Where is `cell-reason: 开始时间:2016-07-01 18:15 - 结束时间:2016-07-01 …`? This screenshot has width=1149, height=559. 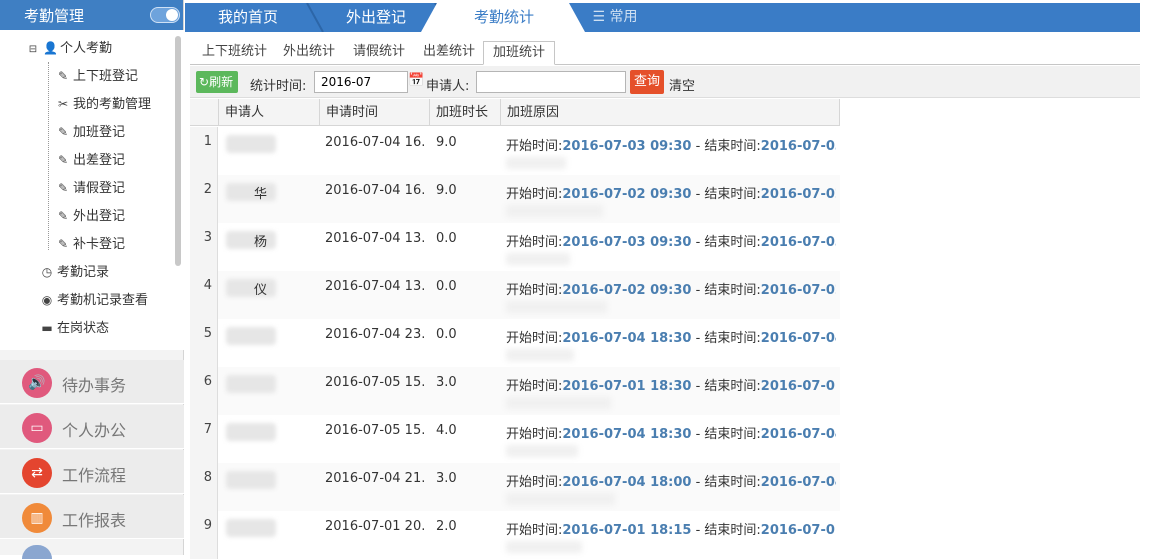 cell-reason: 开始时间:2016-07-01 18:15 - 结束时间:2016-07-01 … is located at coordinates (671, 528).